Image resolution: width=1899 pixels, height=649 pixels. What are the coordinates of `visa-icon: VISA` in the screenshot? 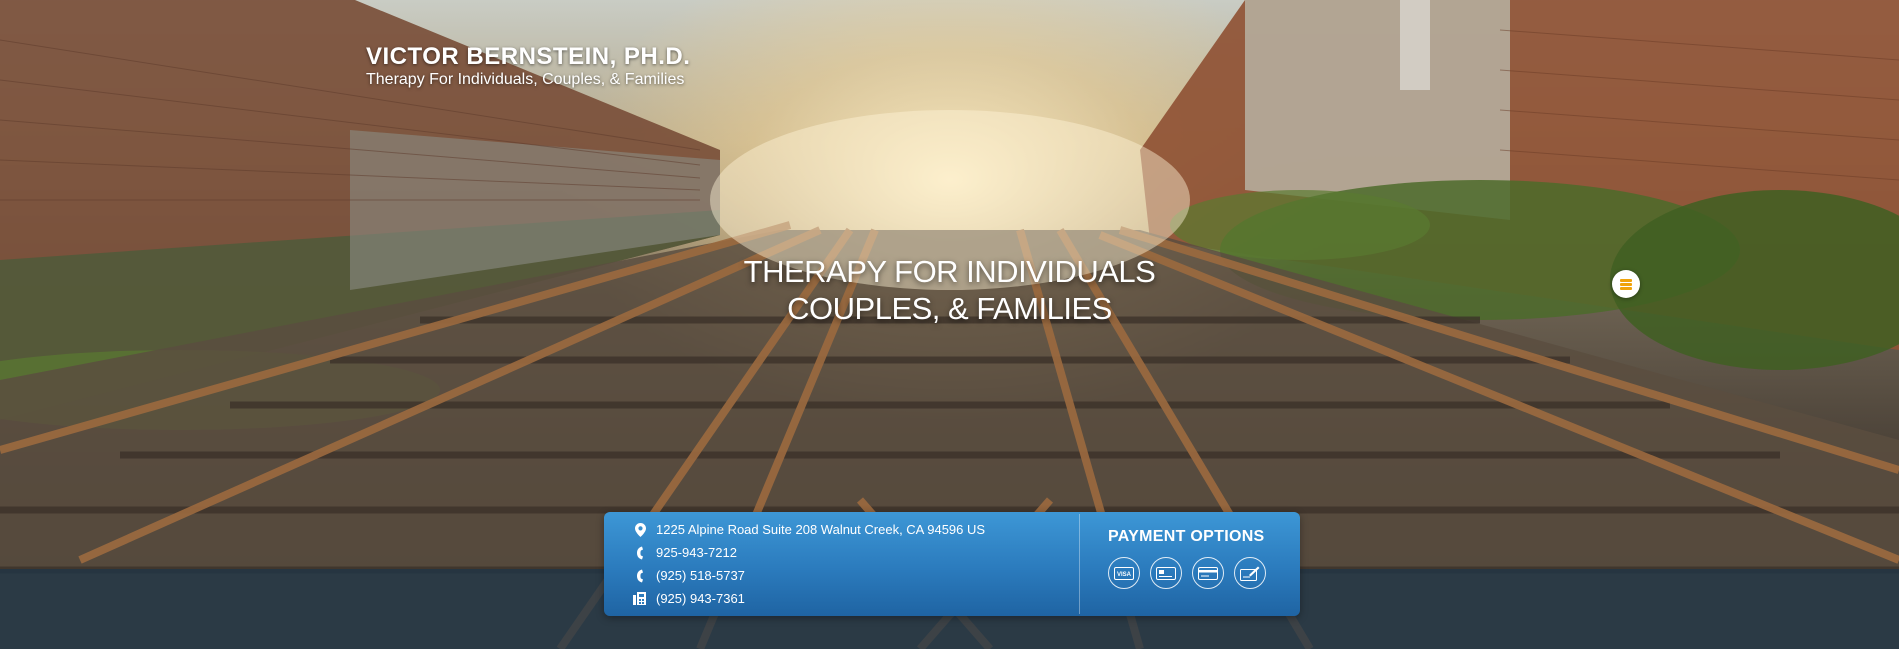 It's located at (1124, 573).